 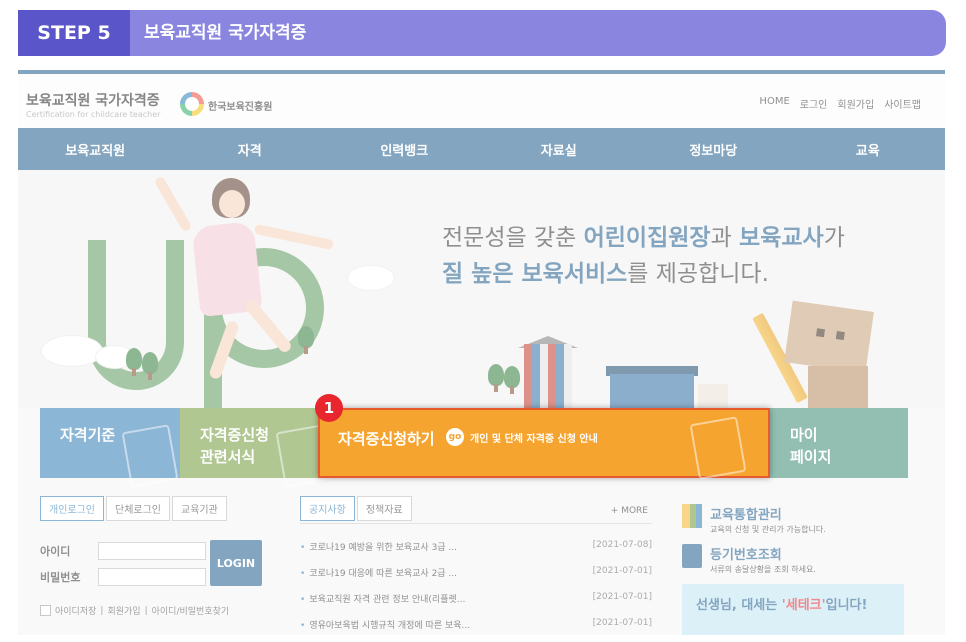 I want to click on tile-label-line: 마이, so click(x=804, y=435).